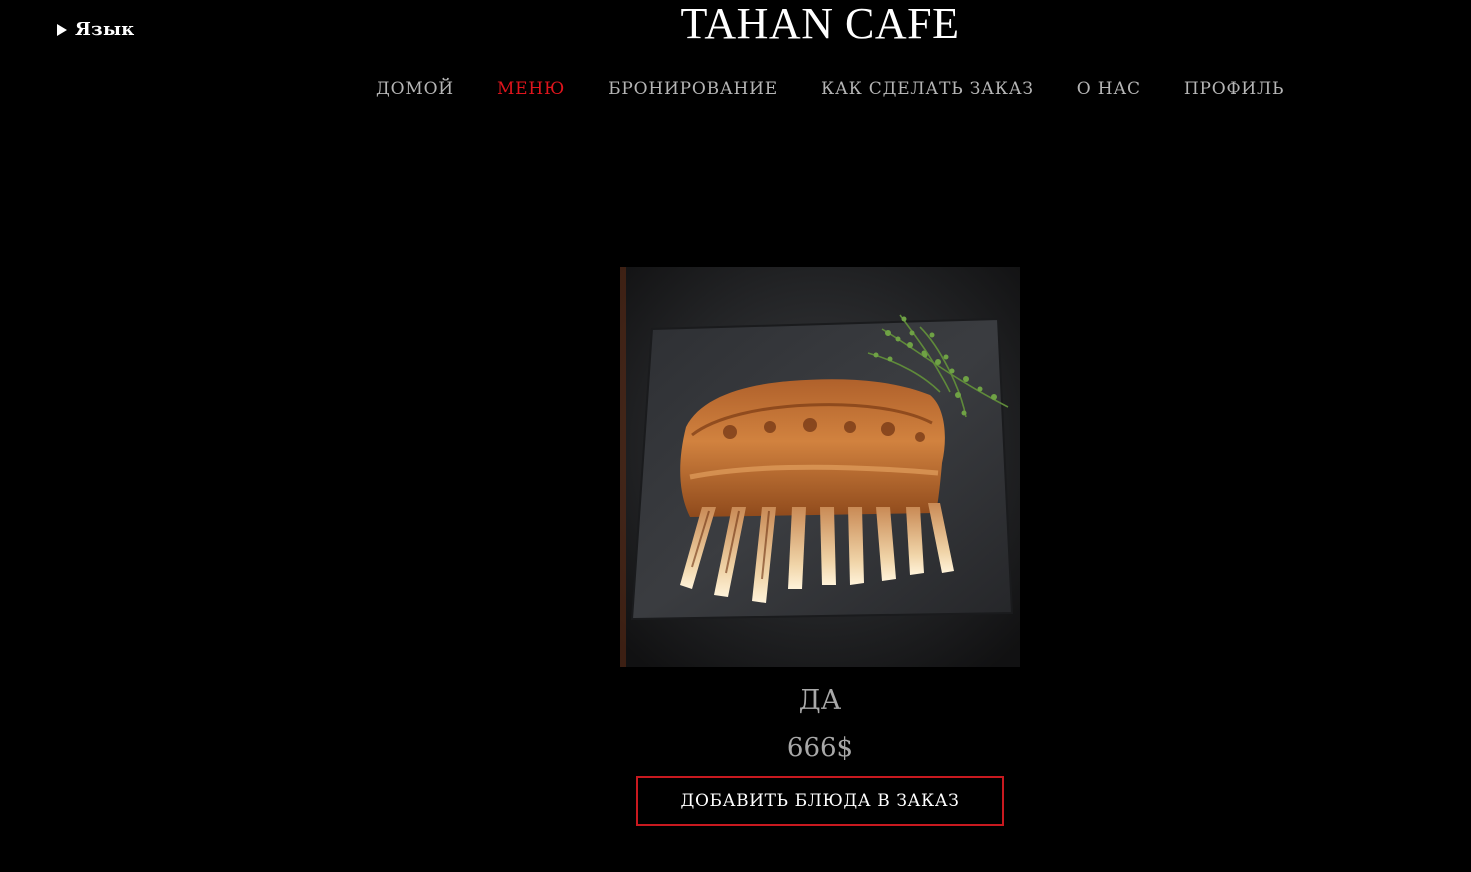 The width and height of the screenshot is (1471, 872). I want to click on add-to-order-button: ДОБАВИТЬ БЛЮДА В ЗАКАЗ, so click(820, 801).